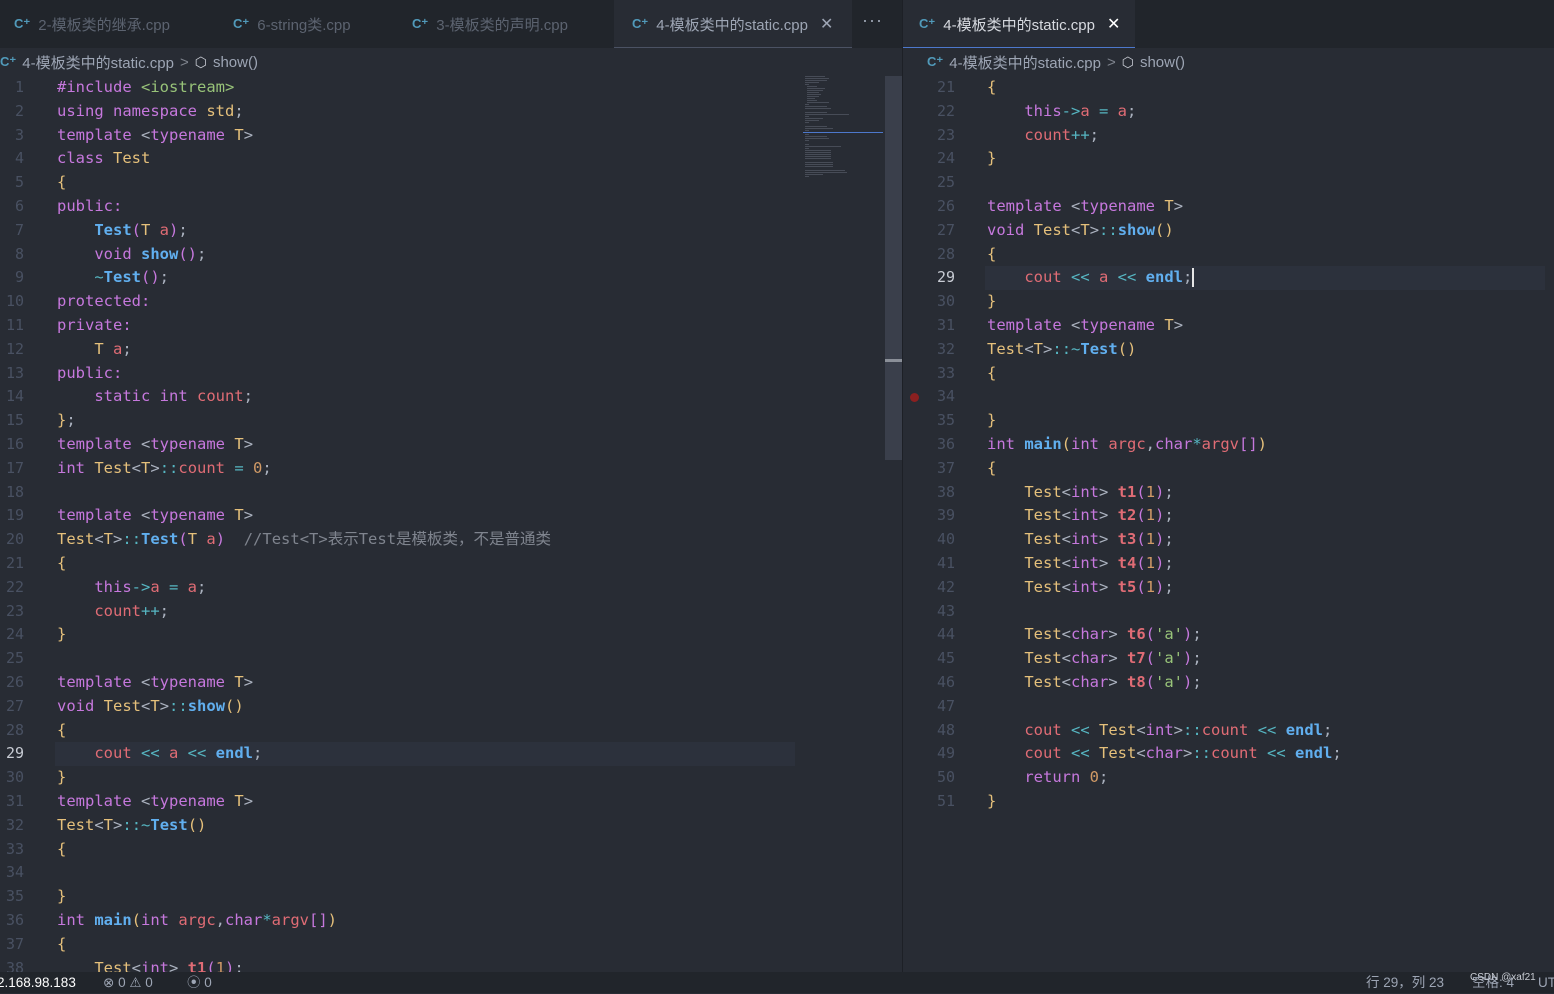  I want to click on minimap, so click(844, 136).